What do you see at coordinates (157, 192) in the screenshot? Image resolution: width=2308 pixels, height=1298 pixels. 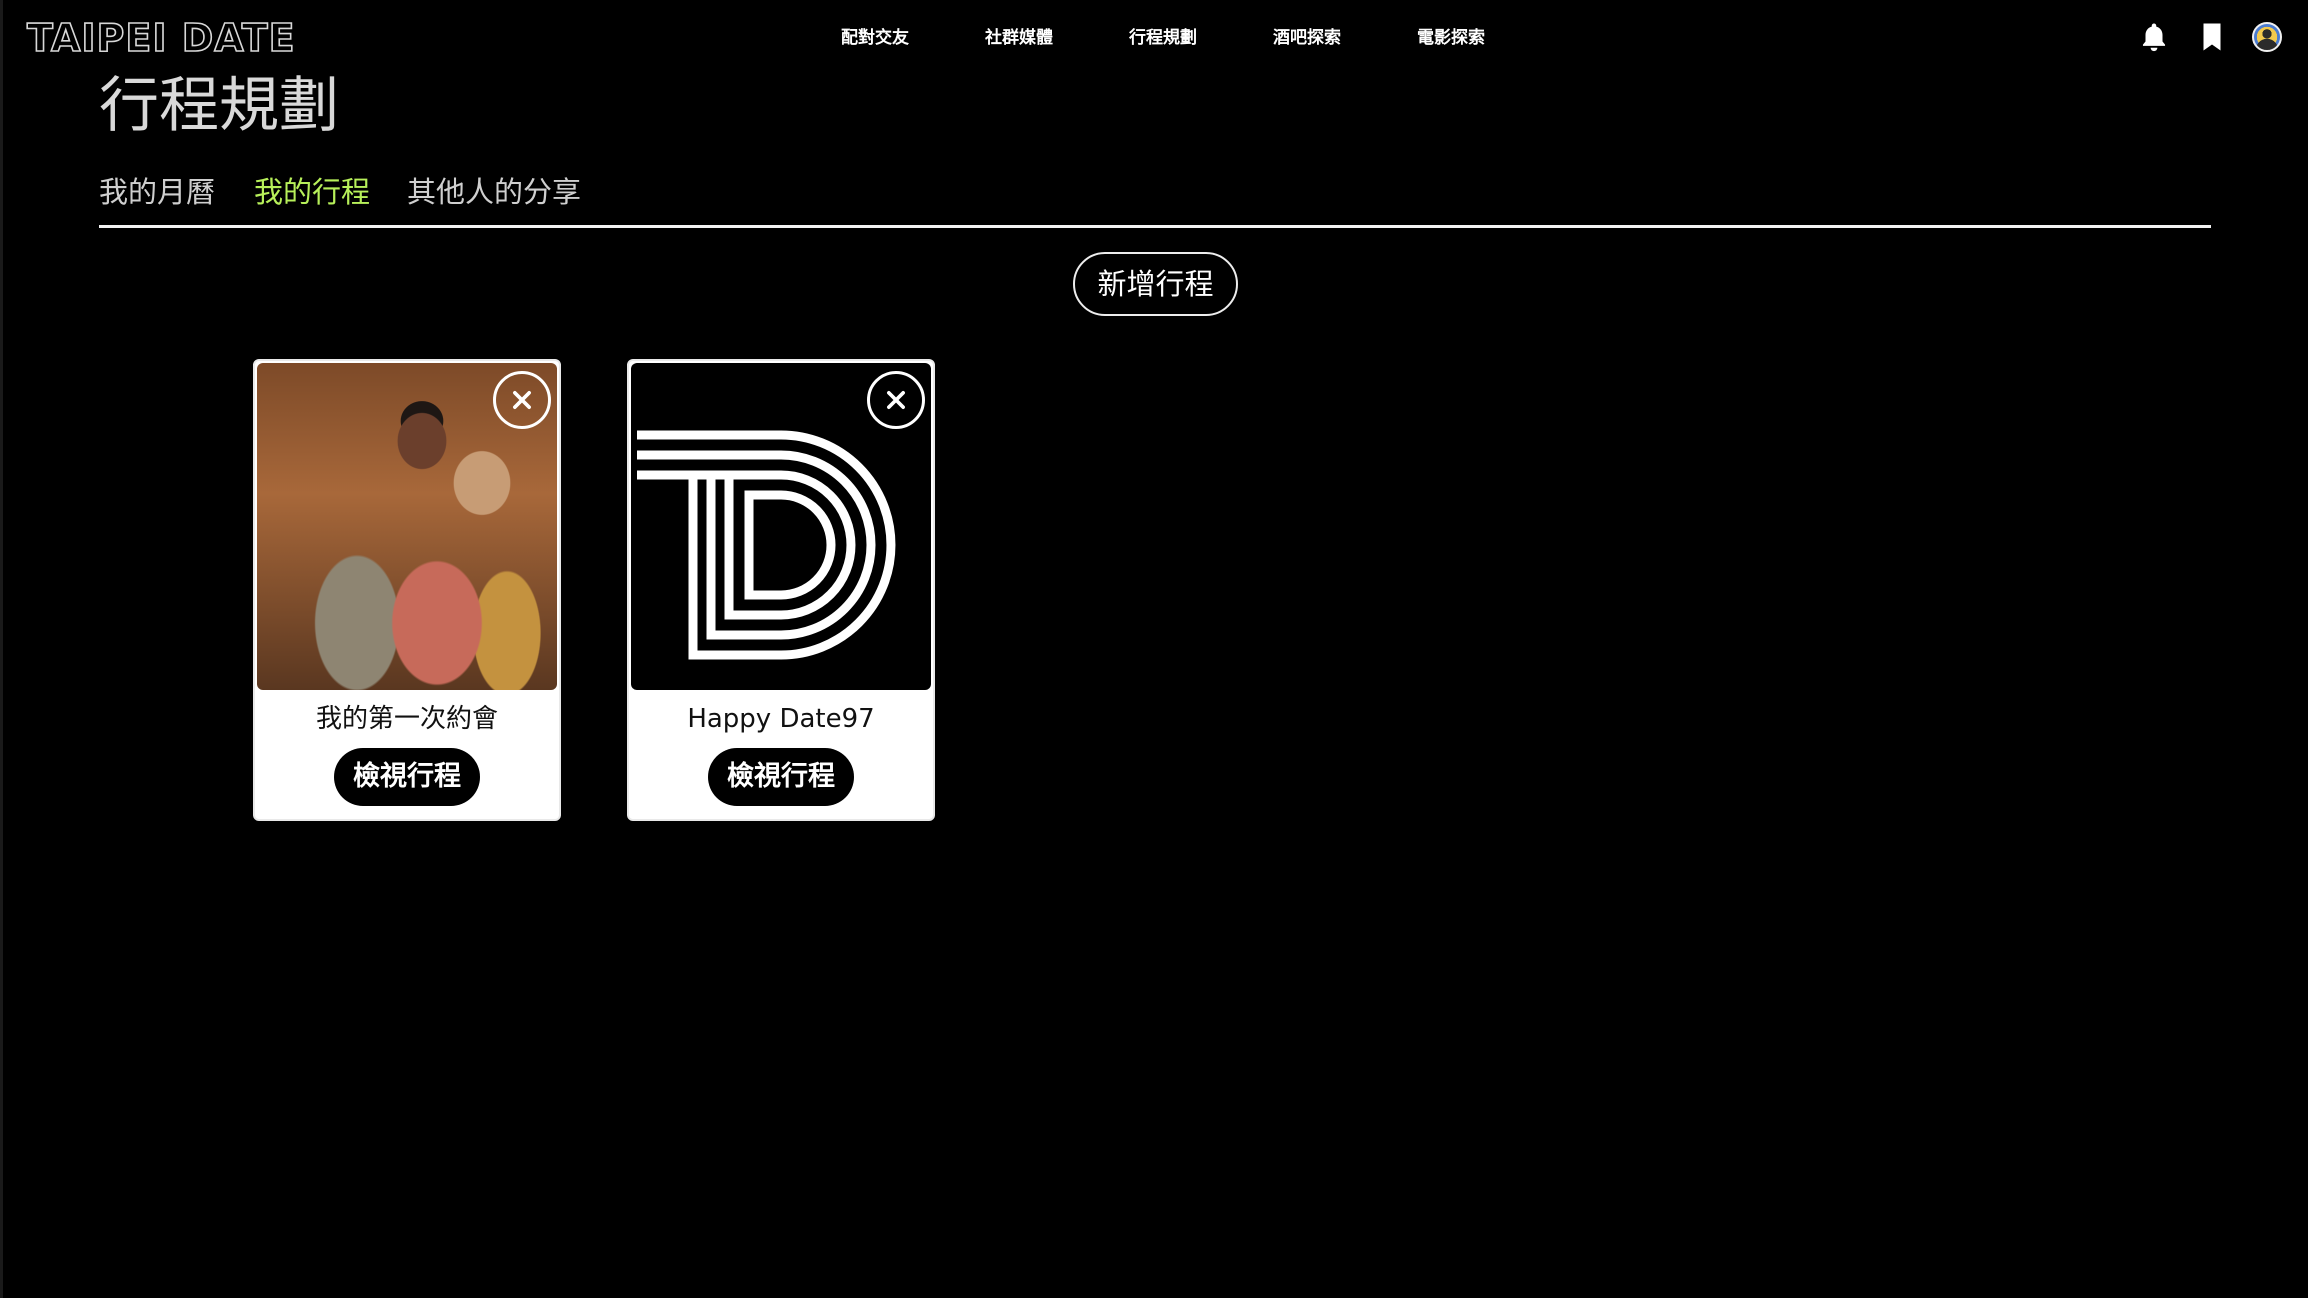 I see `tab-my-calendar: 我的月曆` at bounding box center [157, 192].